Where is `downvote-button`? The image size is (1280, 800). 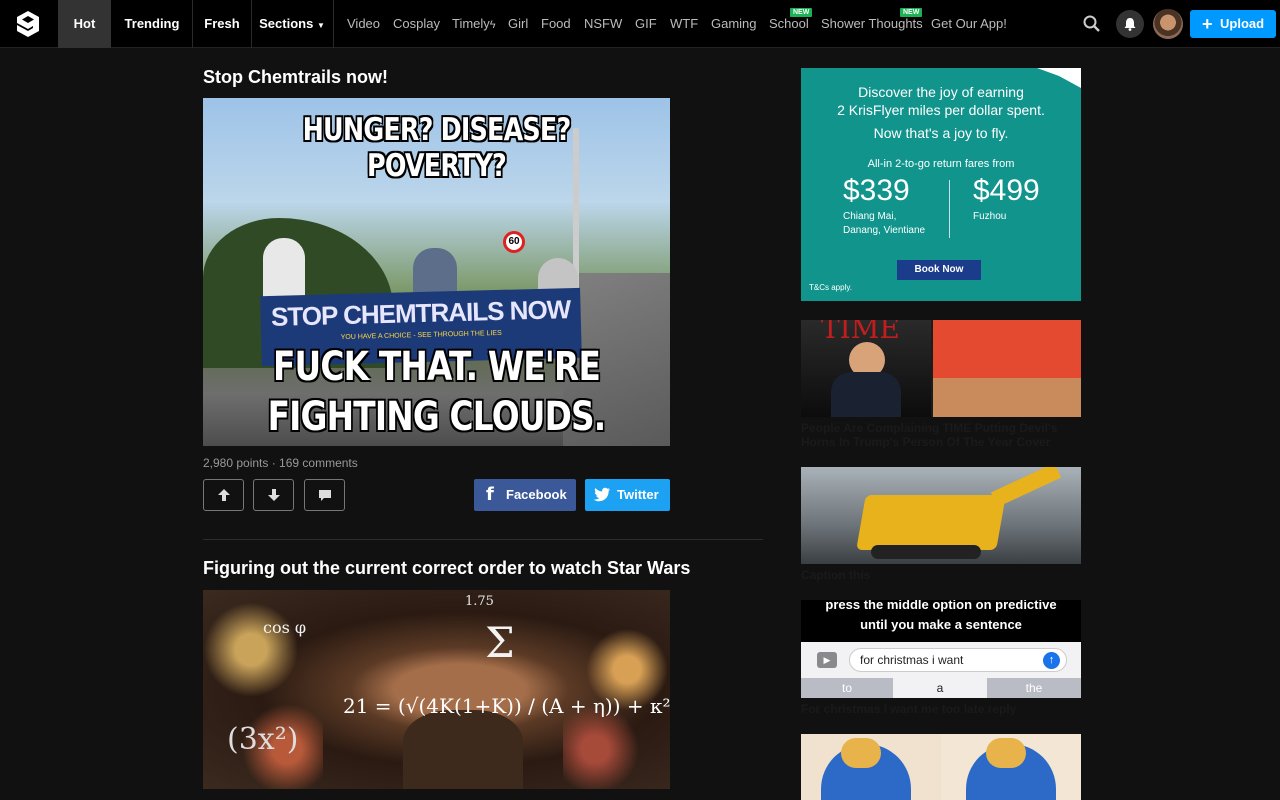
downvote-button is located at coordinates (273, 495).